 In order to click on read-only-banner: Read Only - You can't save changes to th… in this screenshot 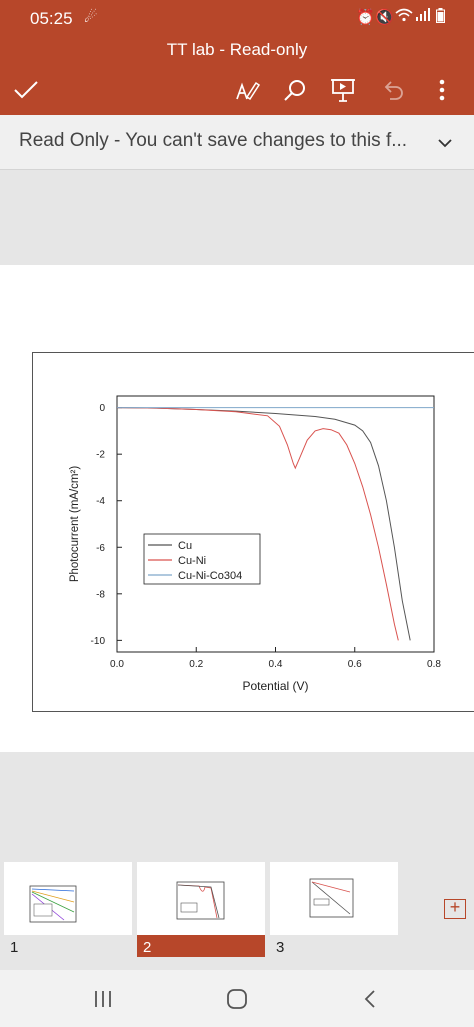, I will do `click(237, 142)`.